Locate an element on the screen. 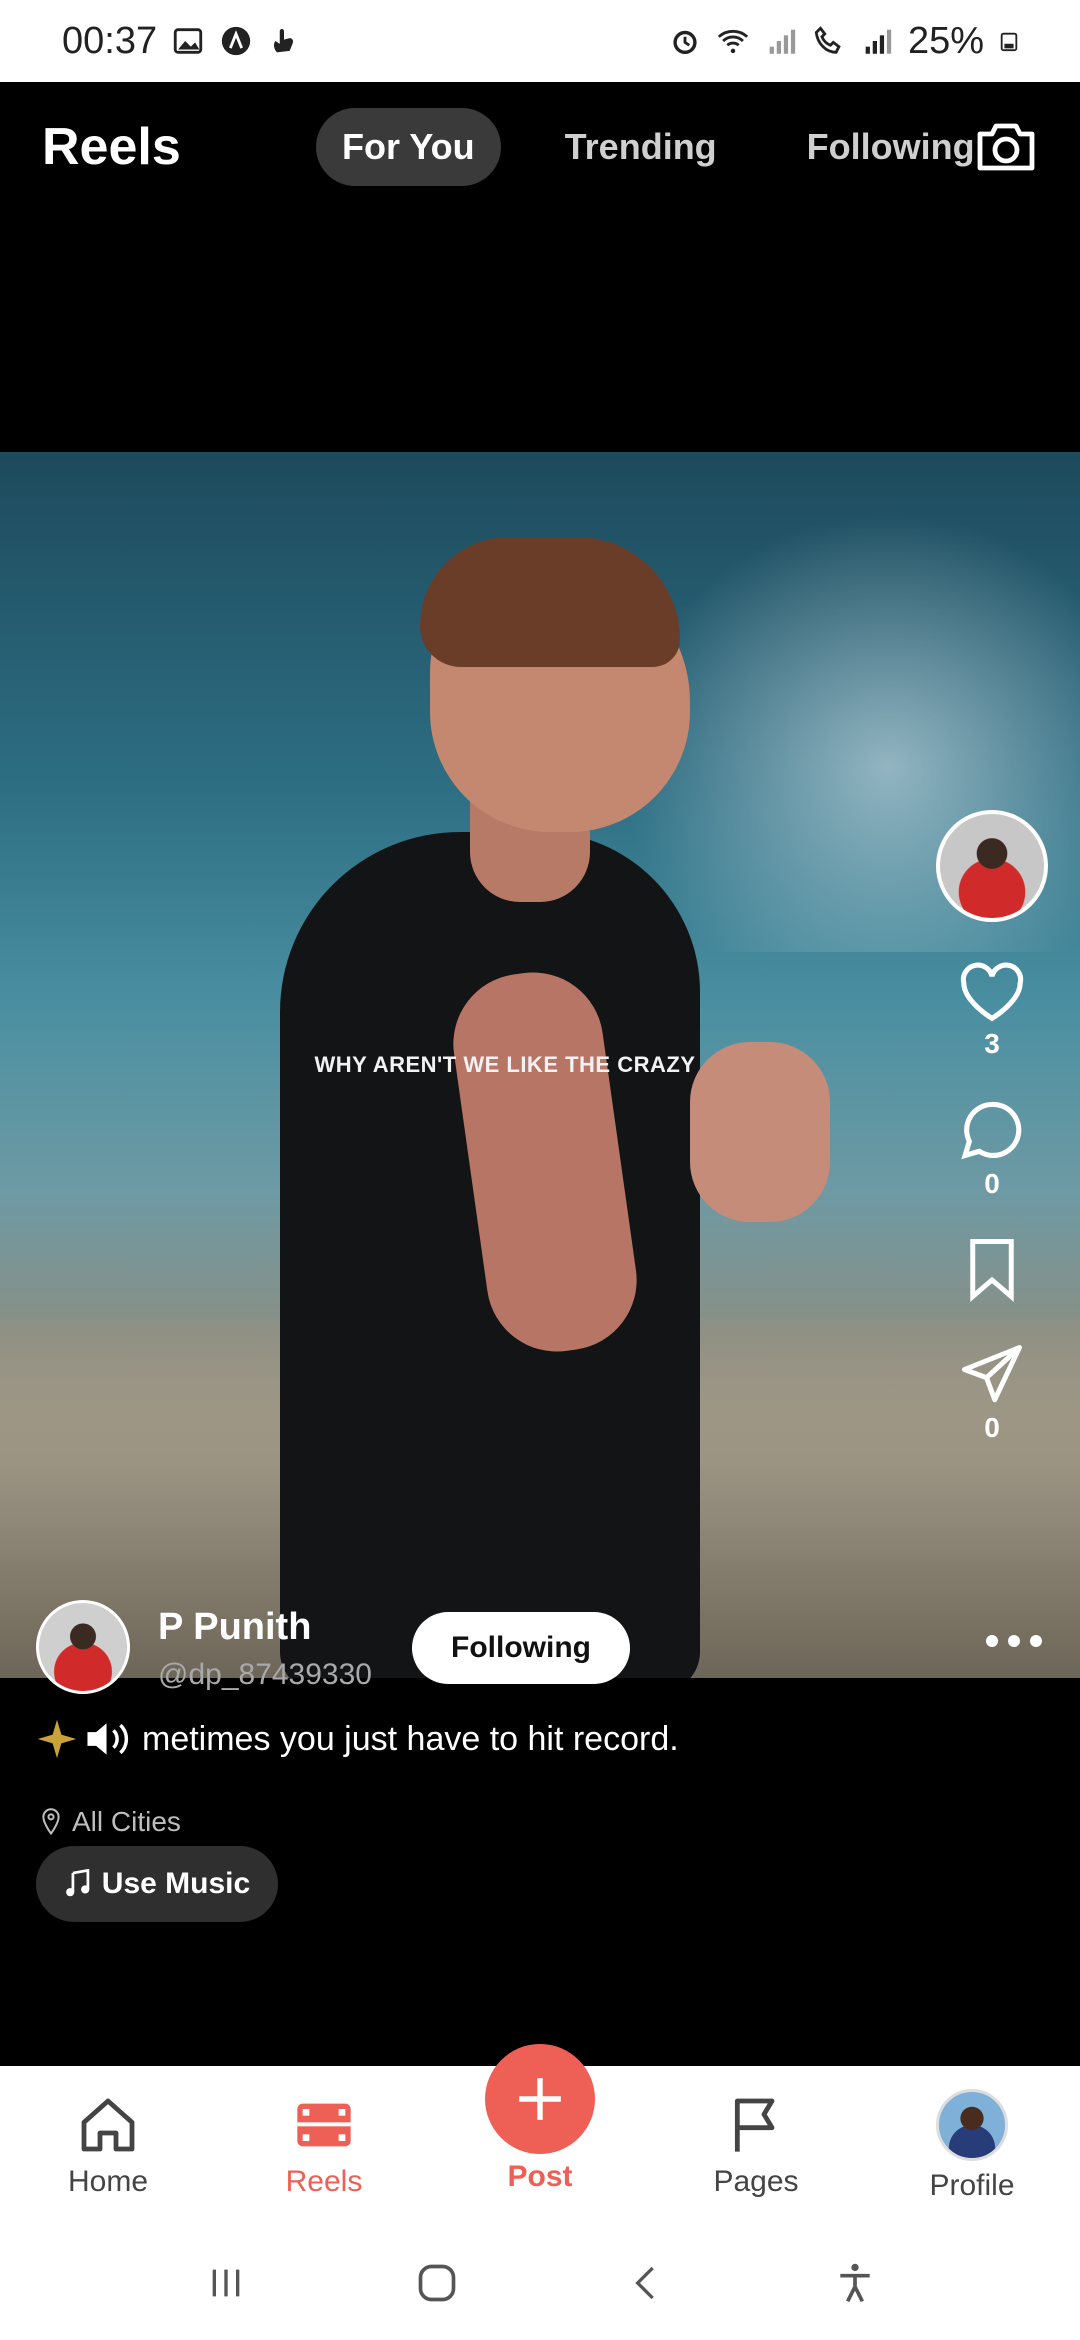 The width and height of the screenshot is (1080, 2340). battery-icon is located at coordinates (1009, 42).